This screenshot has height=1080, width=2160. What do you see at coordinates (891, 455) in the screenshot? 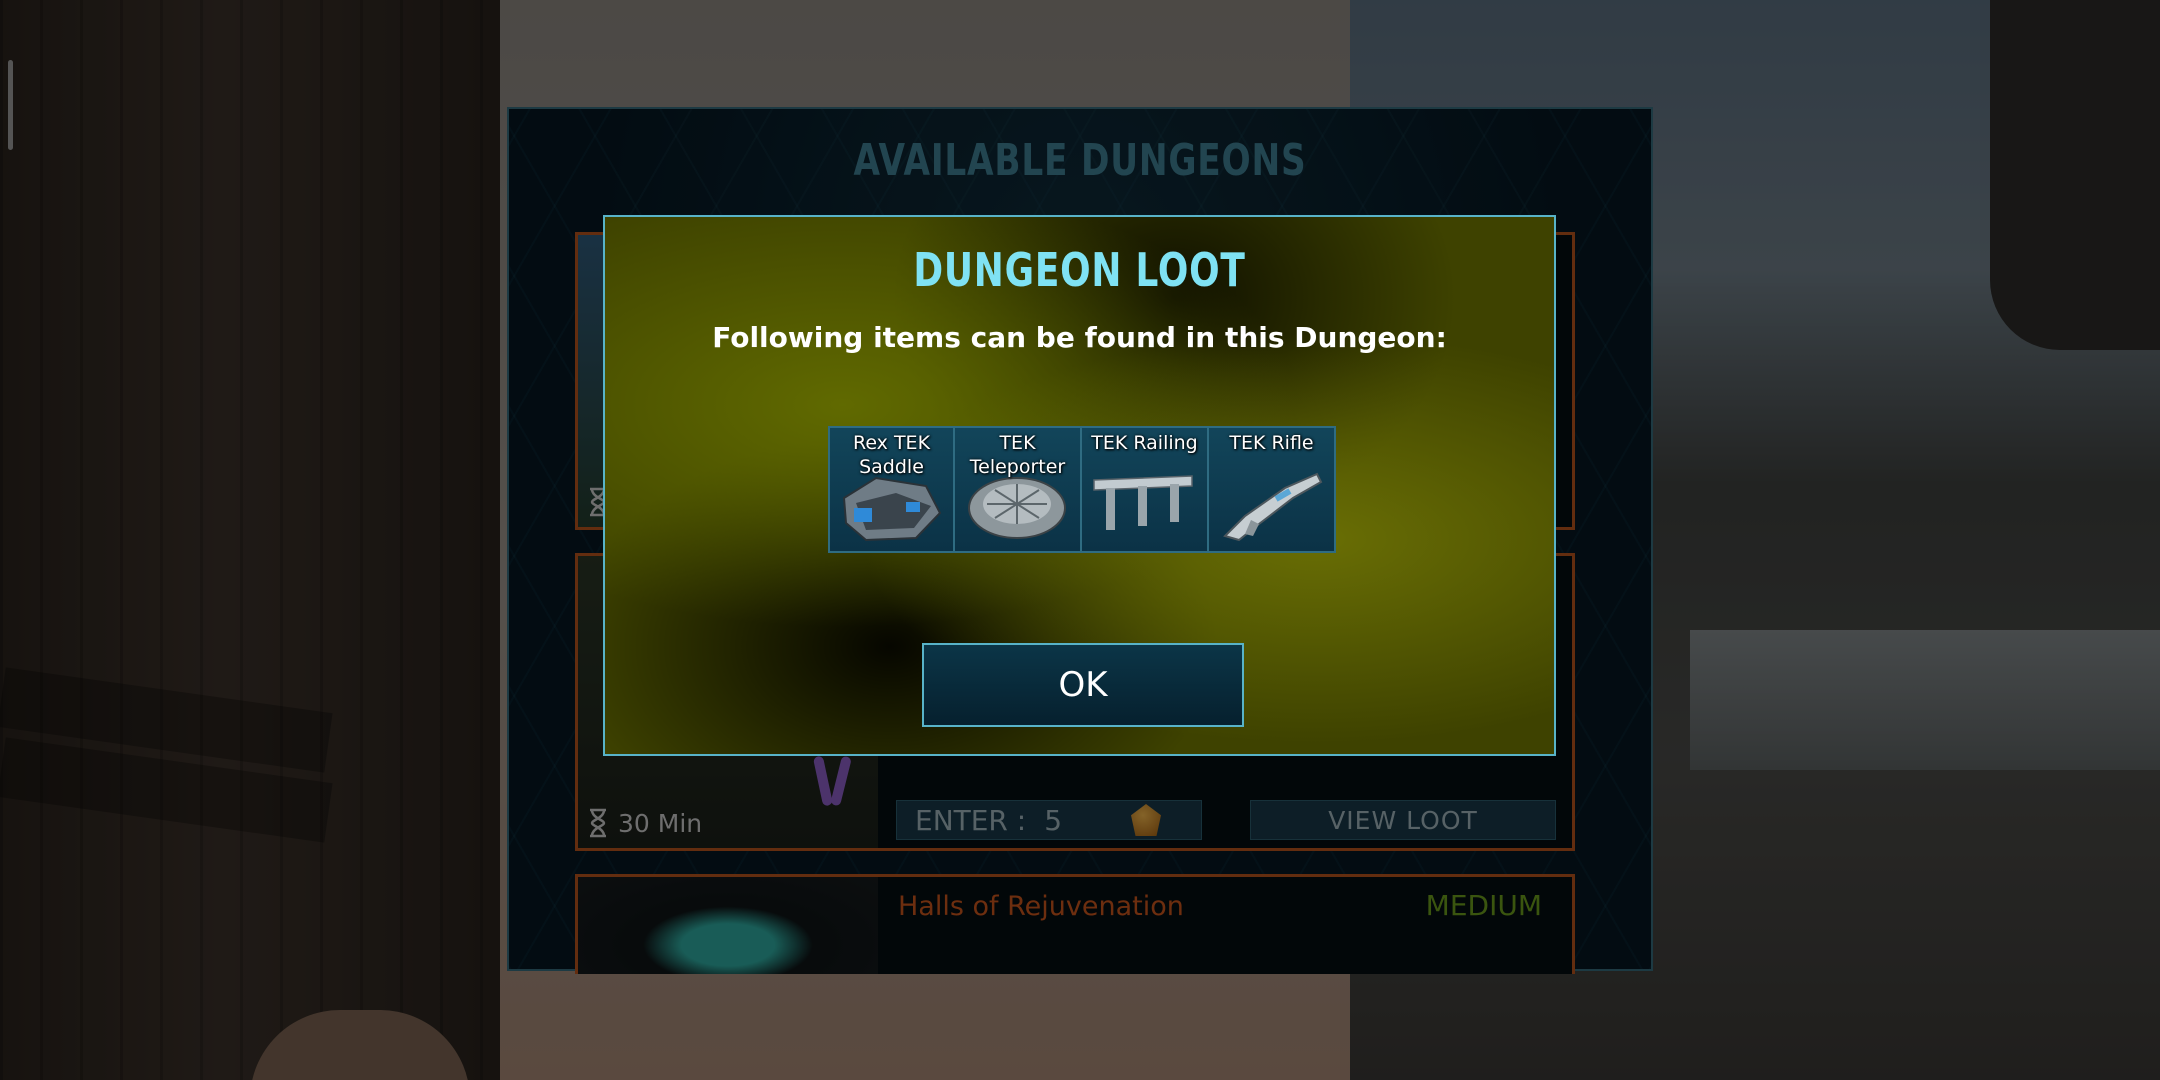
I see `loot-item-label: Rex TEK Saddle` at bounding box center [891, 455].